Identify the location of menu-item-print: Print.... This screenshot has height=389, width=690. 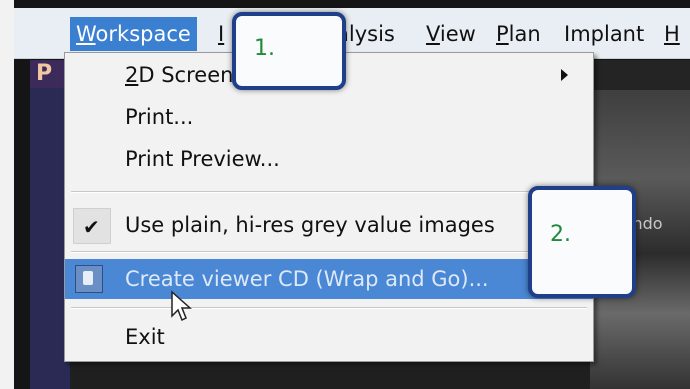
(329, 117).